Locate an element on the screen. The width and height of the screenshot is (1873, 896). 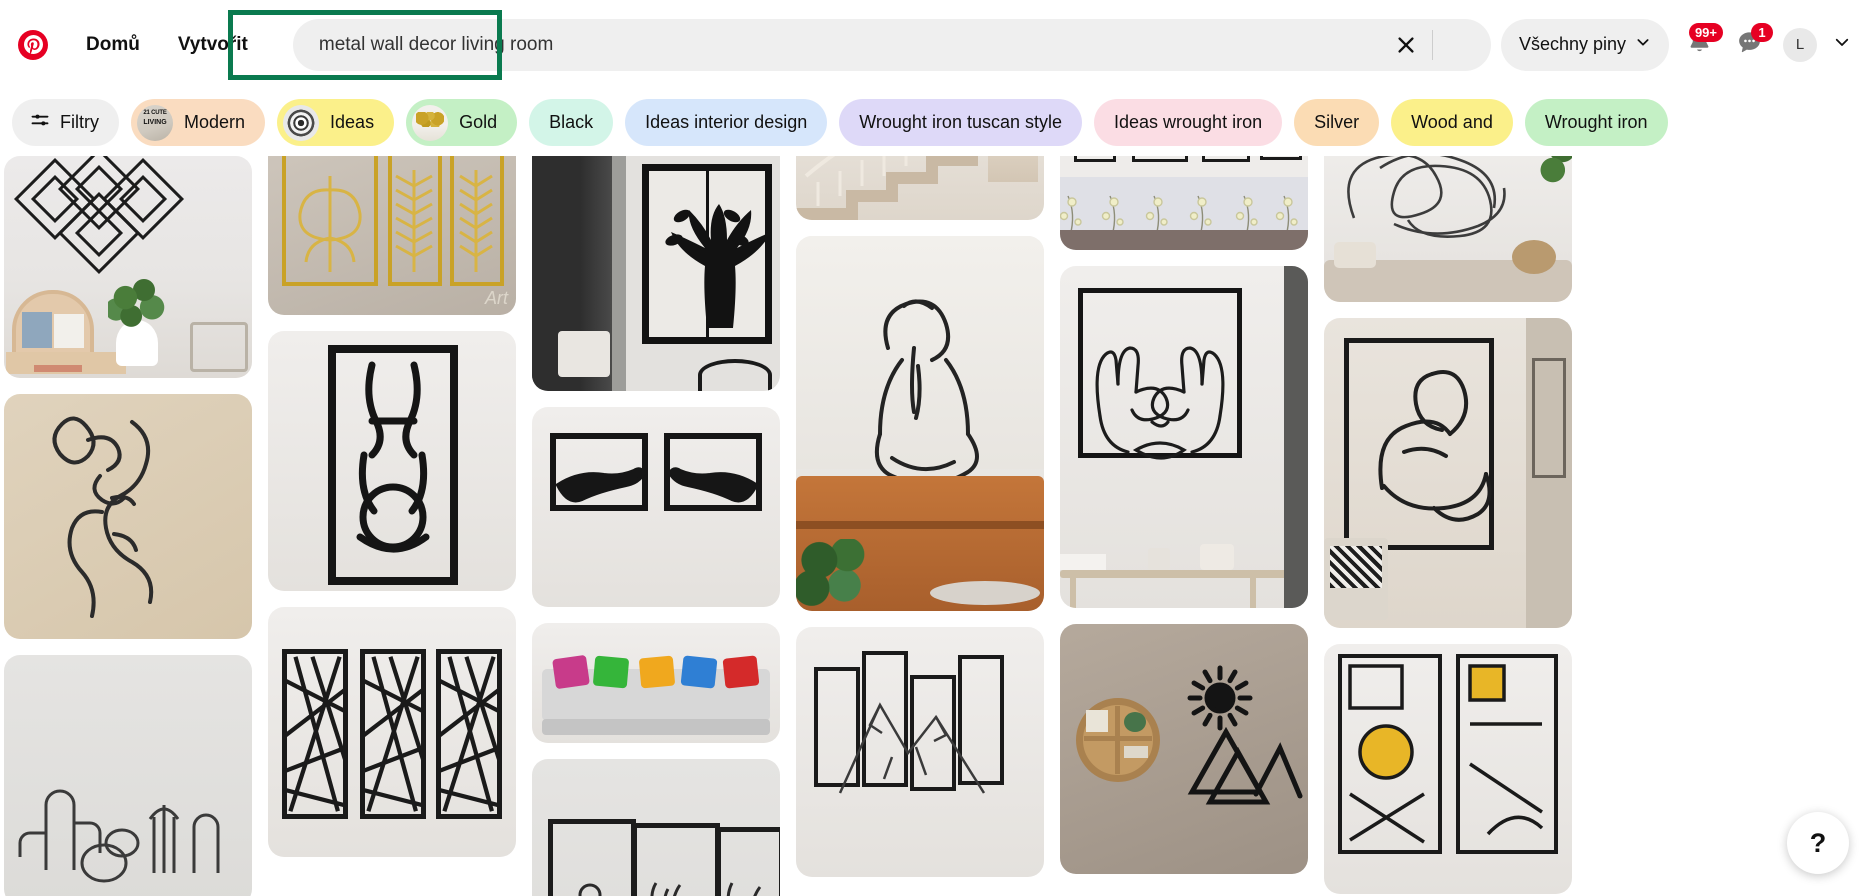
pin-staircase-railing is located at coordinates (920, 188).